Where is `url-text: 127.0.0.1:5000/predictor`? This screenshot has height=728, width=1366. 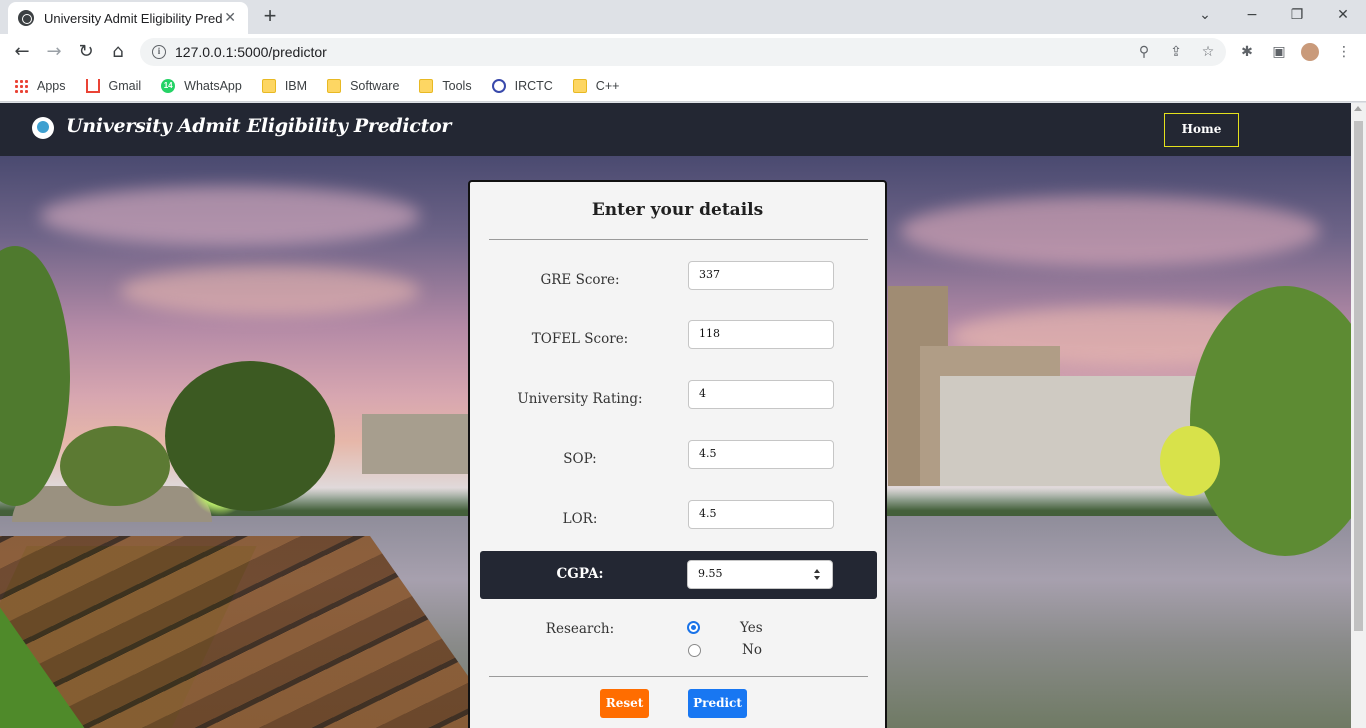
url-text: 127.0.0.1:5000/predictor is located at coordinates (251, 52).